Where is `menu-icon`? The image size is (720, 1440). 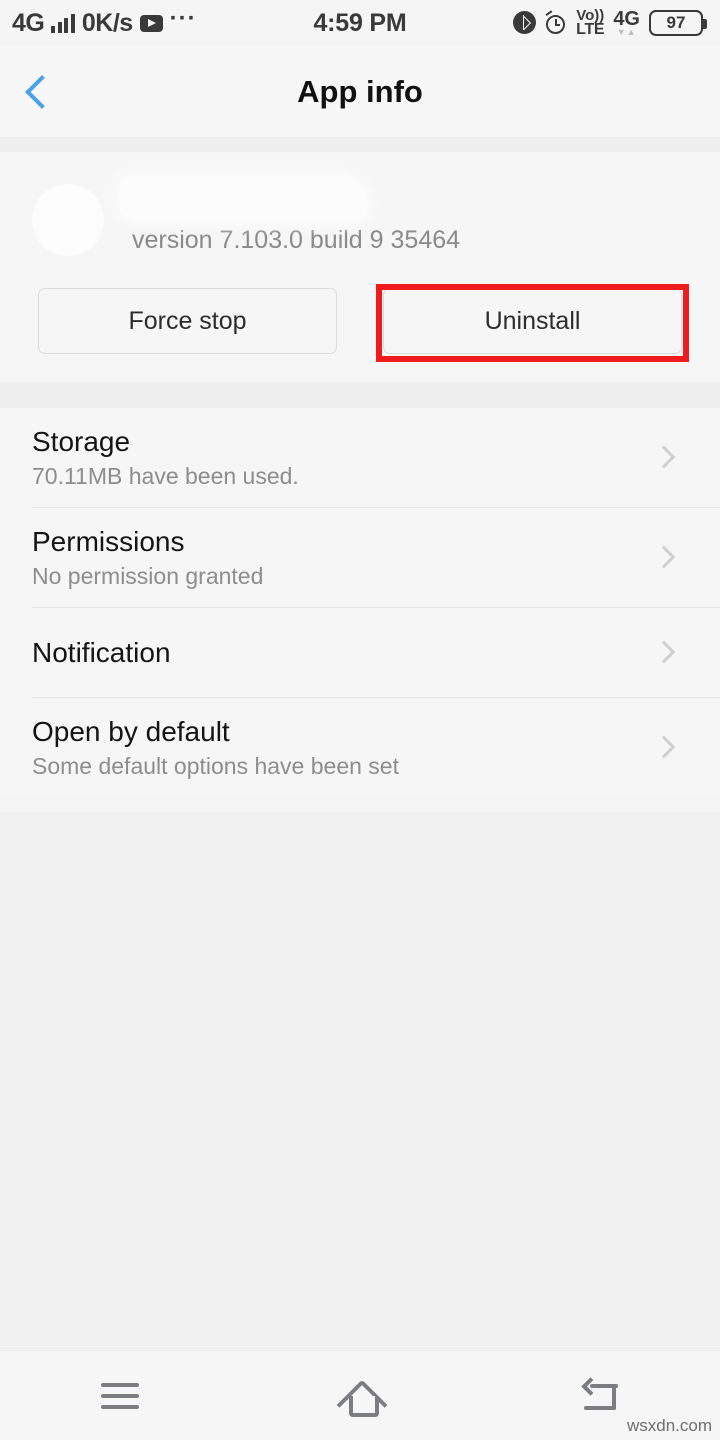
menu-icon is located at coordinates (120, 1395).